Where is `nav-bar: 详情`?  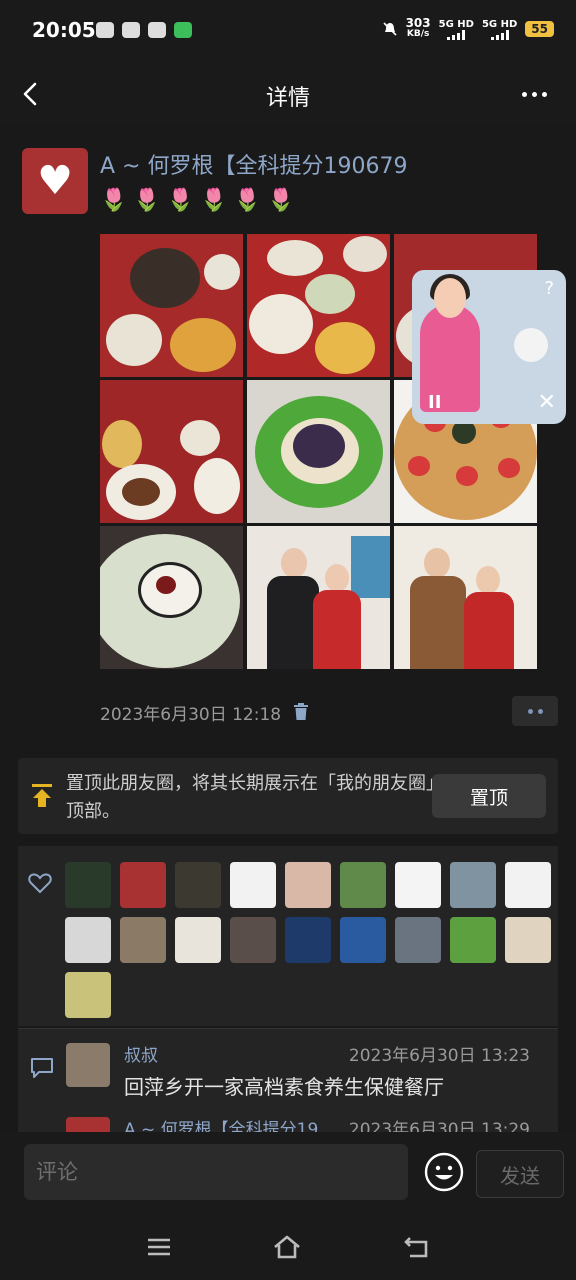 nav-bar: 详情 is located at coordinates (288, 94).